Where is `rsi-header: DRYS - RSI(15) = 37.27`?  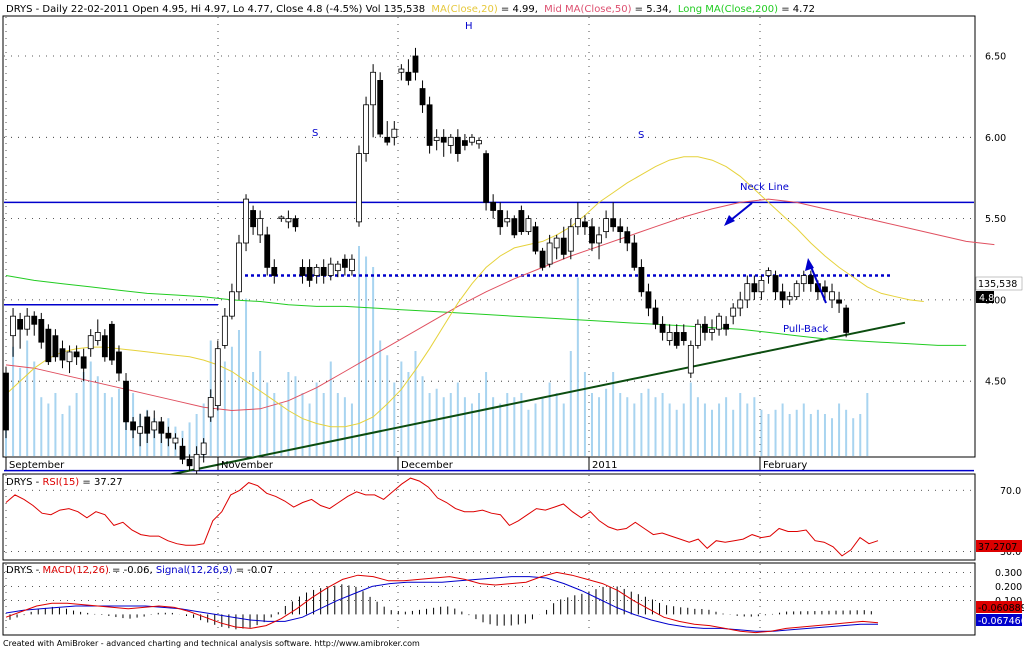 rsi-header: DRYS - RSI(15) = 37.27 is located at coordinates (64, 482).